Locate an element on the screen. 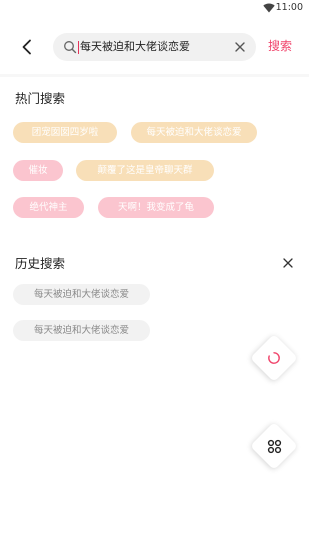 This screenshot has width=320, height=550. hot-tag: 每天被迫和大佬谈恋爱 is located at coordinates (194, 132).